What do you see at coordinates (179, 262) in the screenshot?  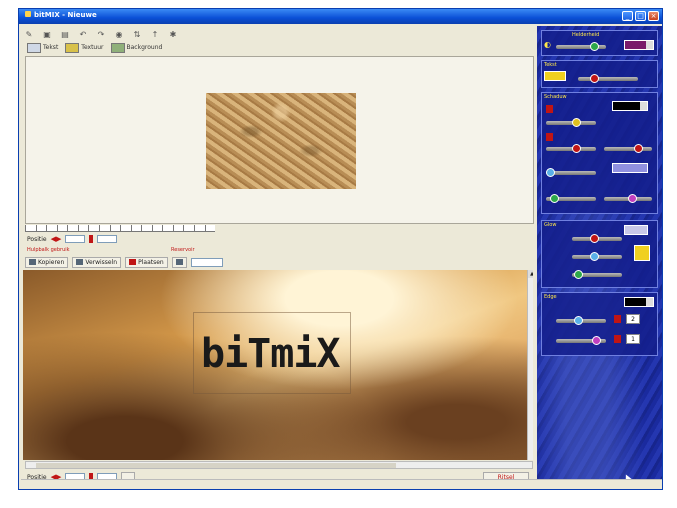 I see `image-button` at bounding box center [179, 262].